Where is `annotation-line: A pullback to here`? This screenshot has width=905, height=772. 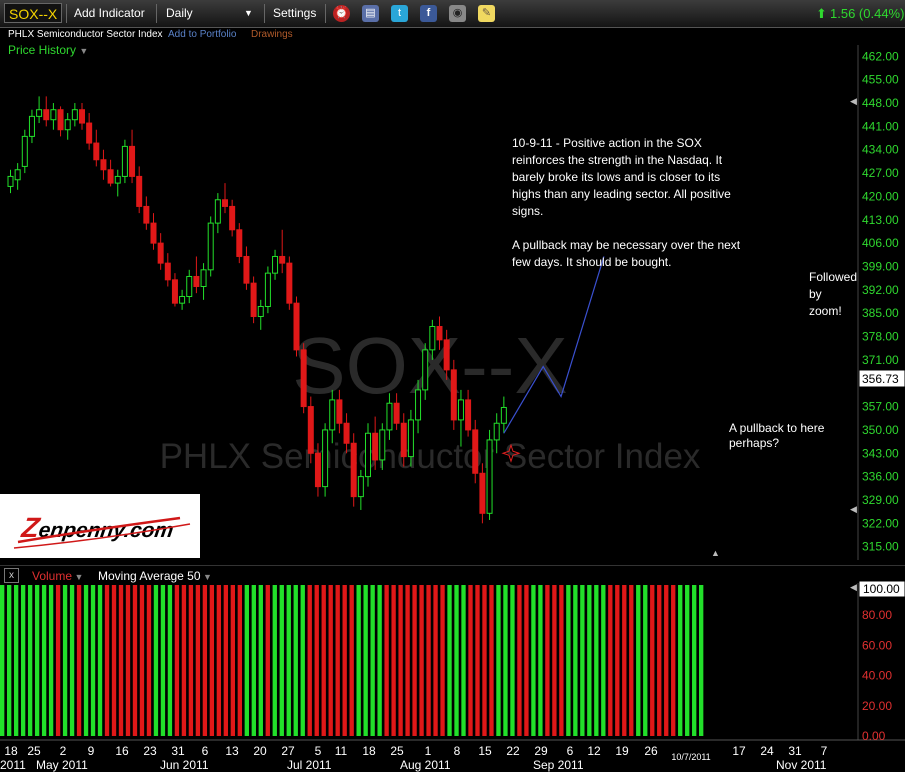 annotation-line: A pullback to here is located at coordinates (777, 428).